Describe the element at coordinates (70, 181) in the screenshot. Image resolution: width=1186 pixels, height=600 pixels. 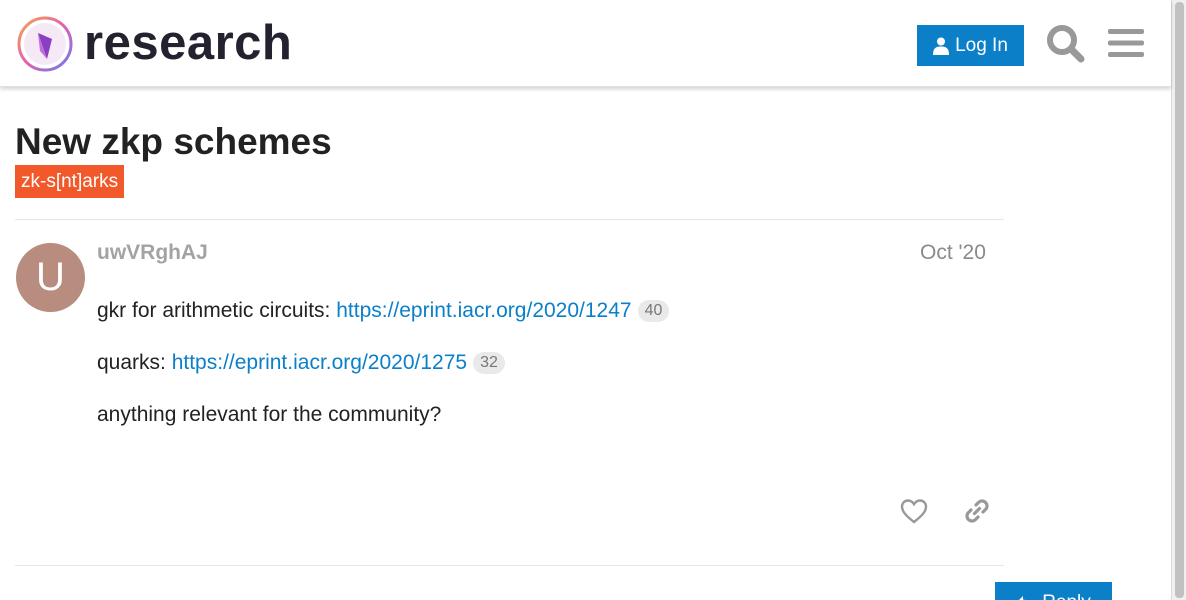
I see `category-badge: zk-s[nt]arks` at that location.